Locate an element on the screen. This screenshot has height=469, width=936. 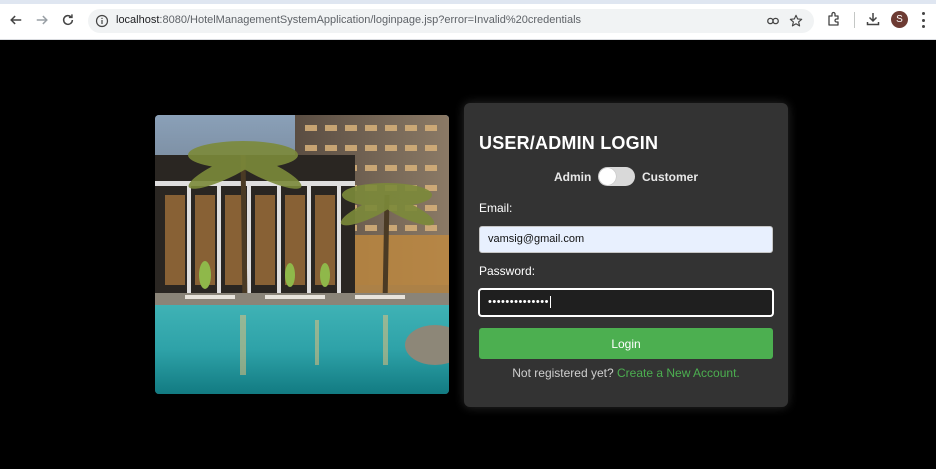
toolbar-separator is located at coordinates (854, 20).